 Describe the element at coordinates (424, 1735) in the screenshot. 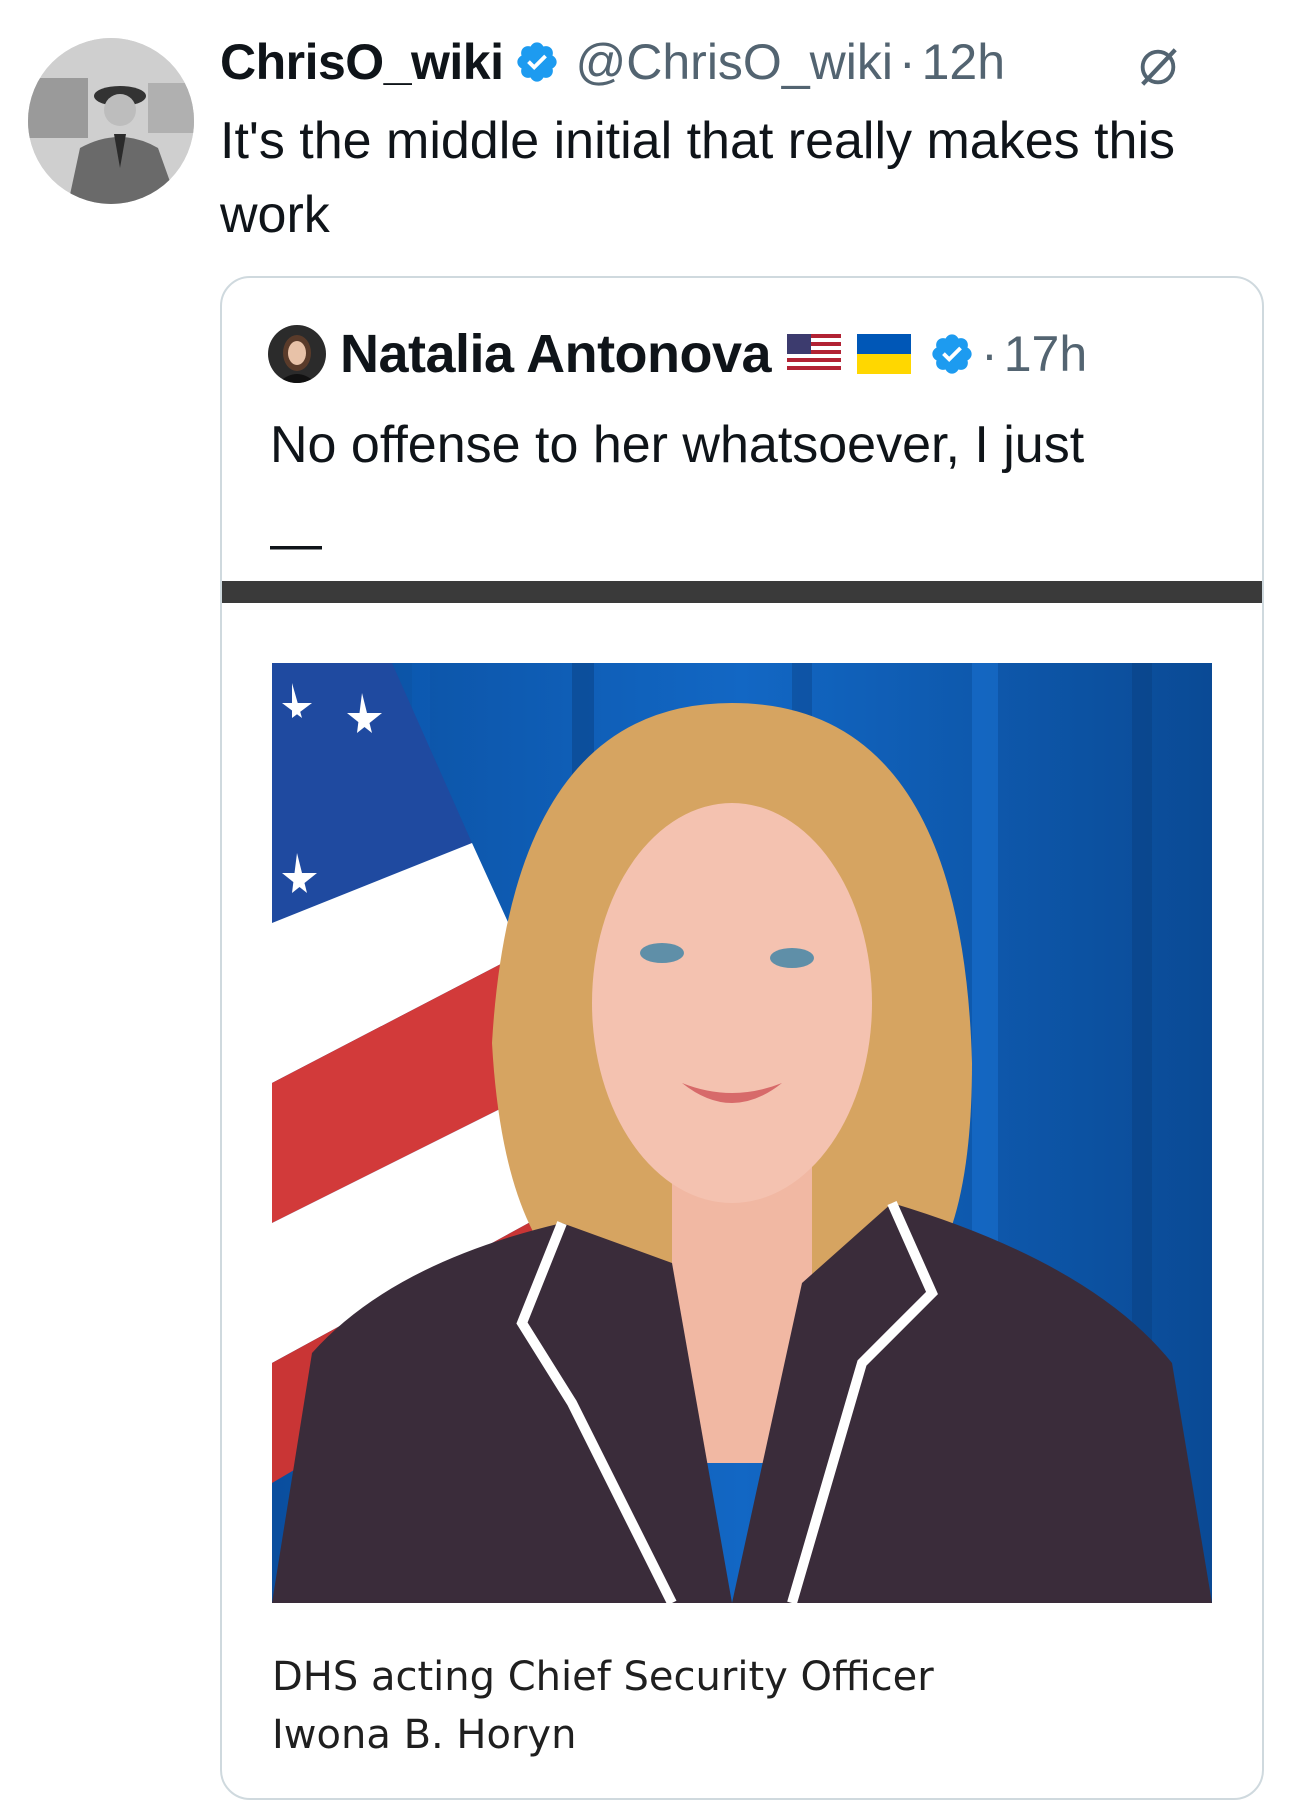

I see `caption-line-2: Iwona B. Horyn` at that location.